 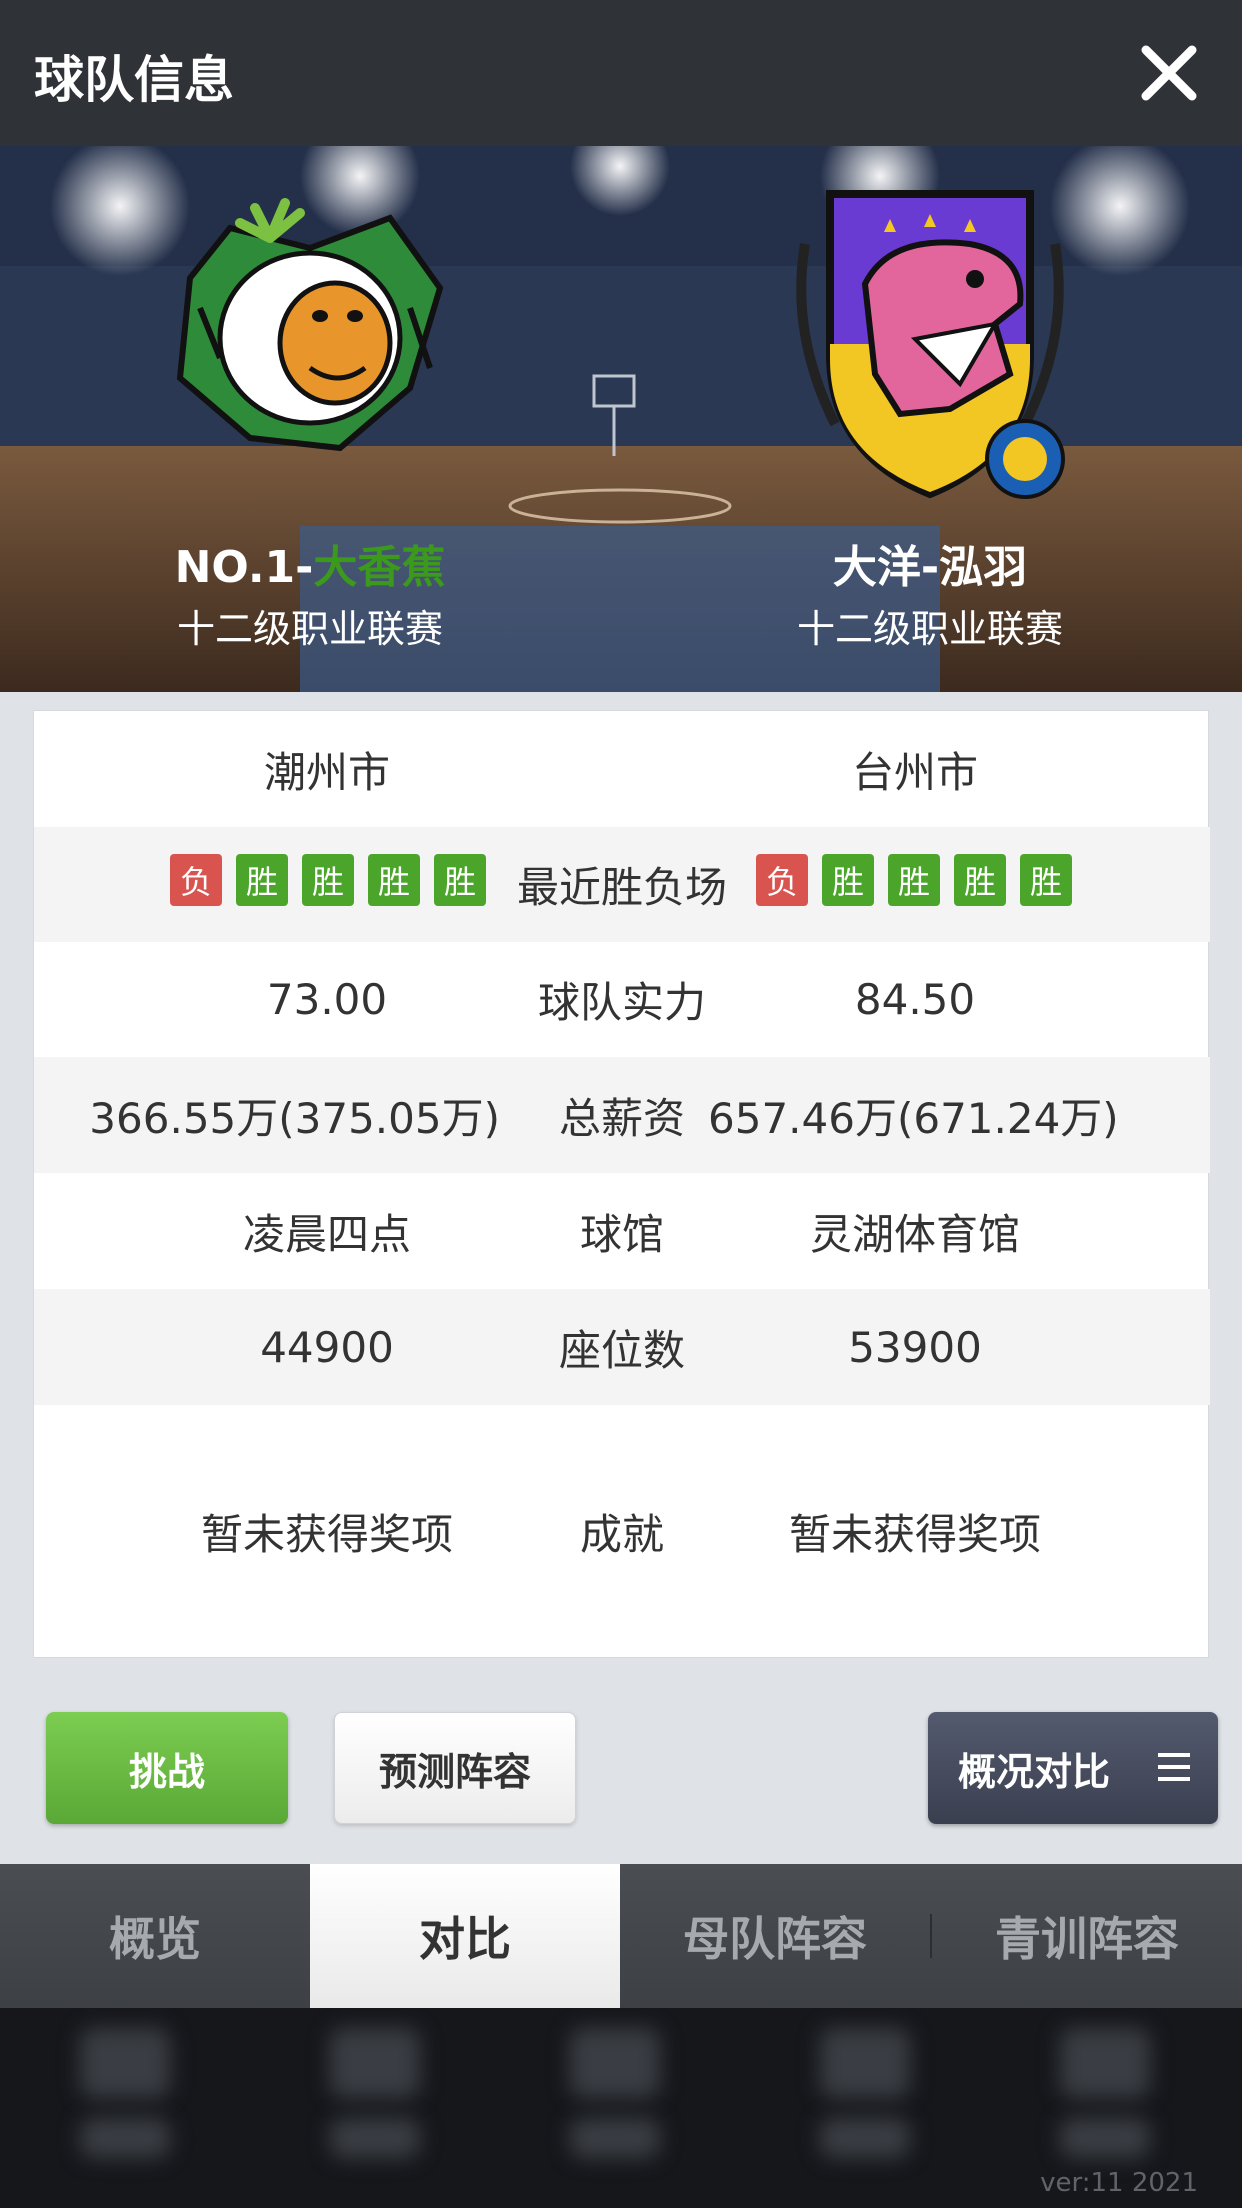 What do you see at coordinates (622, 1347) in the screenshot?
I see `seats-row: 44900 座位数 53900` at bounding box center [622, 1347].